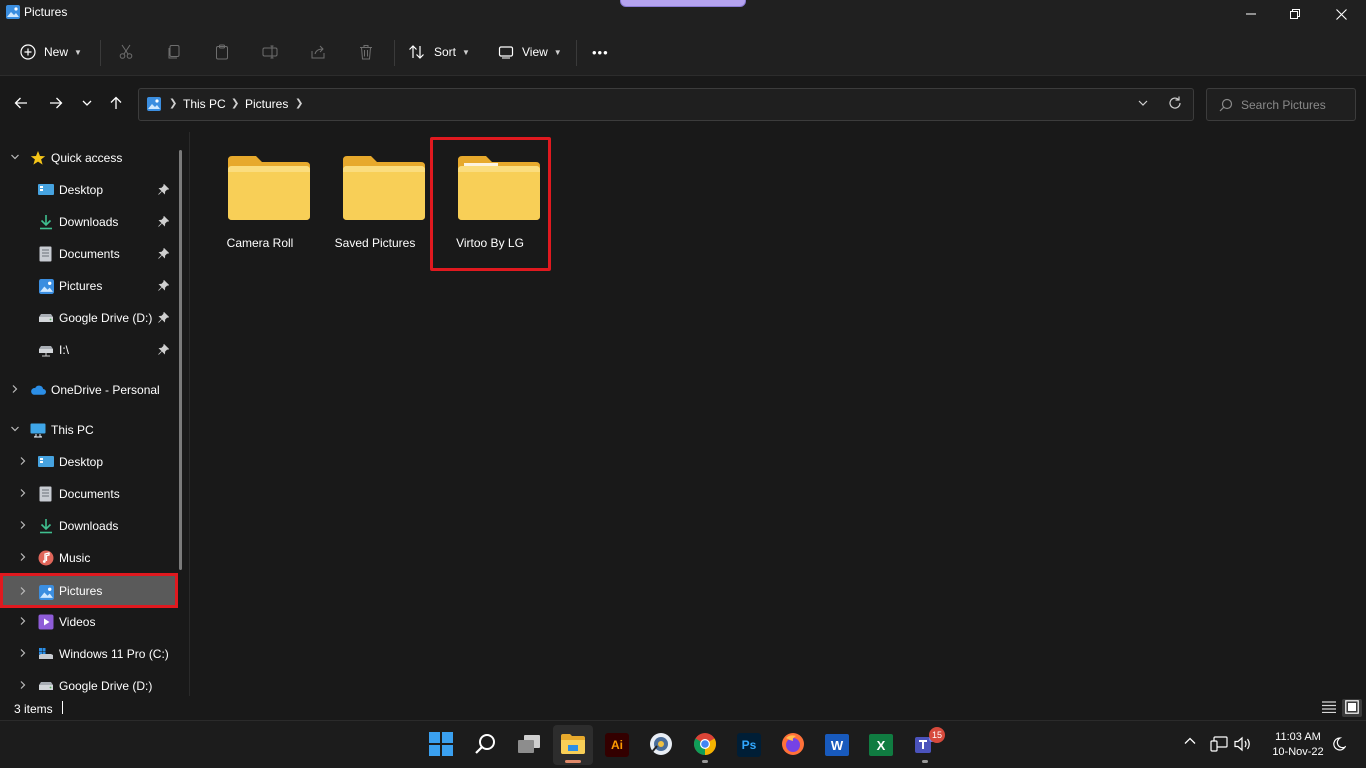  I want to click on refresh-button, so click(1175, 104).